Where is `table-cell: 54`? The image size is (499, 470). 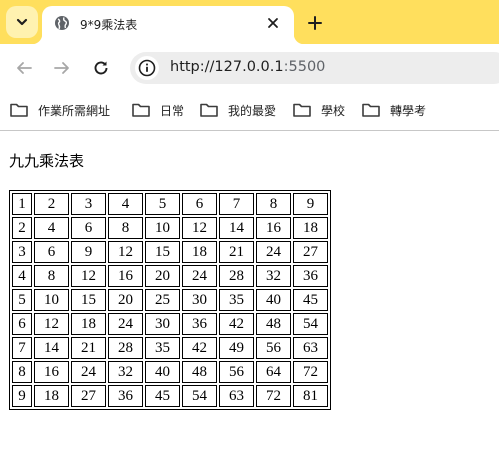
table-cell: 54 is located at coordinates (199, 396).